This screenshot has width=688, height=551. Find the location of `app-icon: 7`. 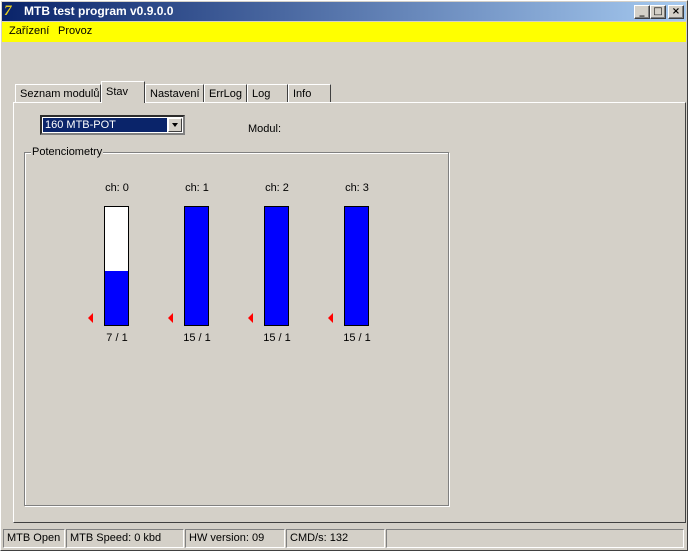

app-icon: 7 is located at coordinates (8, 11).